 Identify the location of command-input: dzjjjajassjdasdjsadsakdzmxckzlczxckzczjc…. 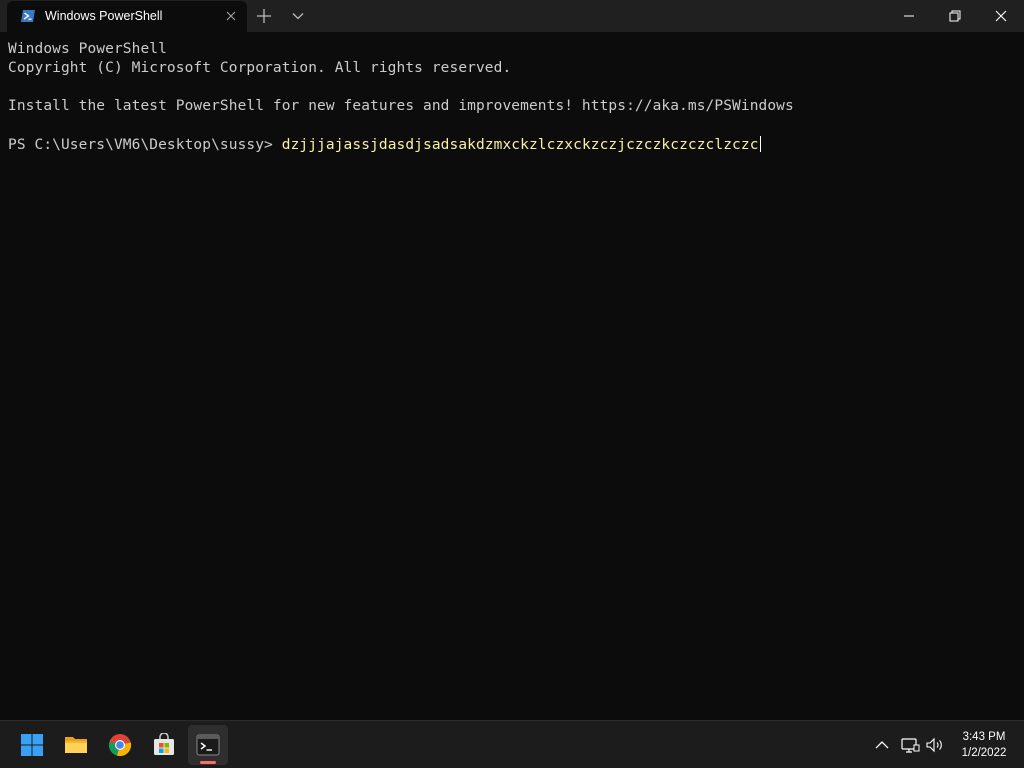
(520, 145).